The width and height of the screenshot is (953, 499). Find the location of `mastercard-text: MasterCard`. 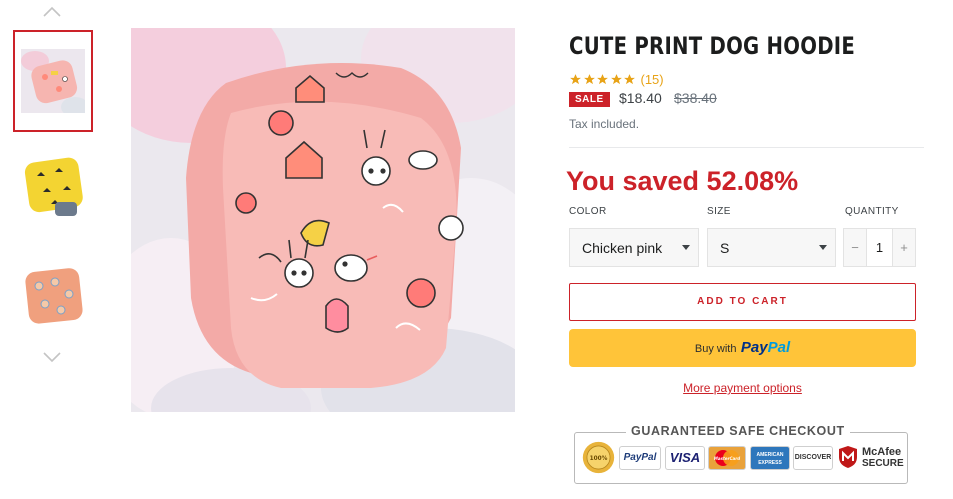

mastercard-text: MasterCard is located at coordinates (727, 458).